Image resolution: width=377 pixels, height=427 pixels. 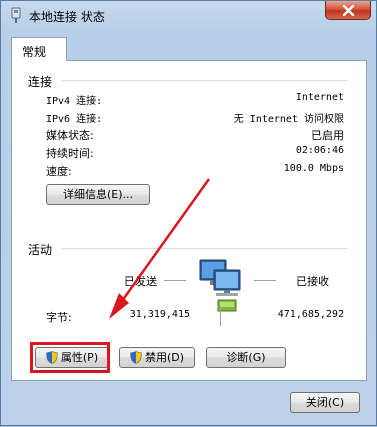 What do you see at coordinates (325, 402) in the screenshot?
I see `close-button: 关闭(C)` at bounding box center [325, 402].